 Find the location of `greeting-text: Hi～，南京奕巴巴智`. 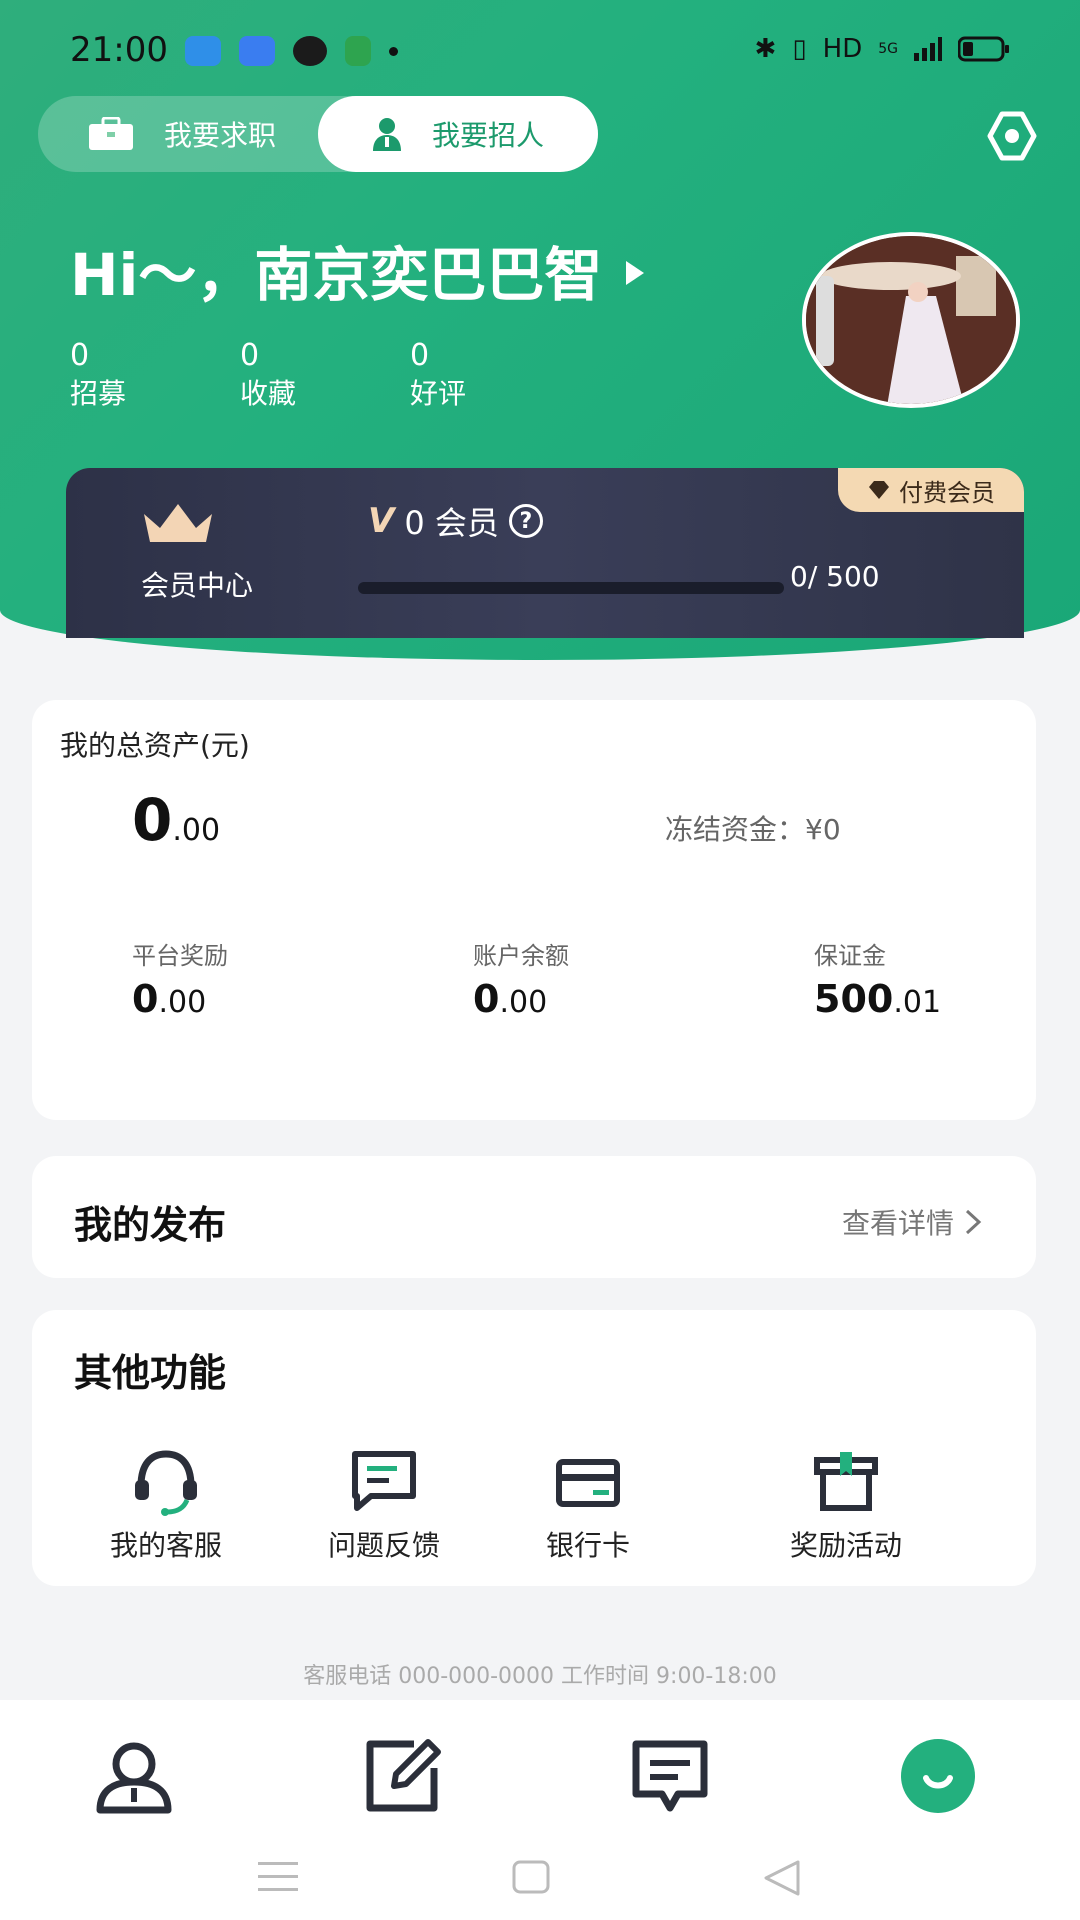

greeting-text: Hi～，南京奕巴巴智 is located at coordinates (336, 275).